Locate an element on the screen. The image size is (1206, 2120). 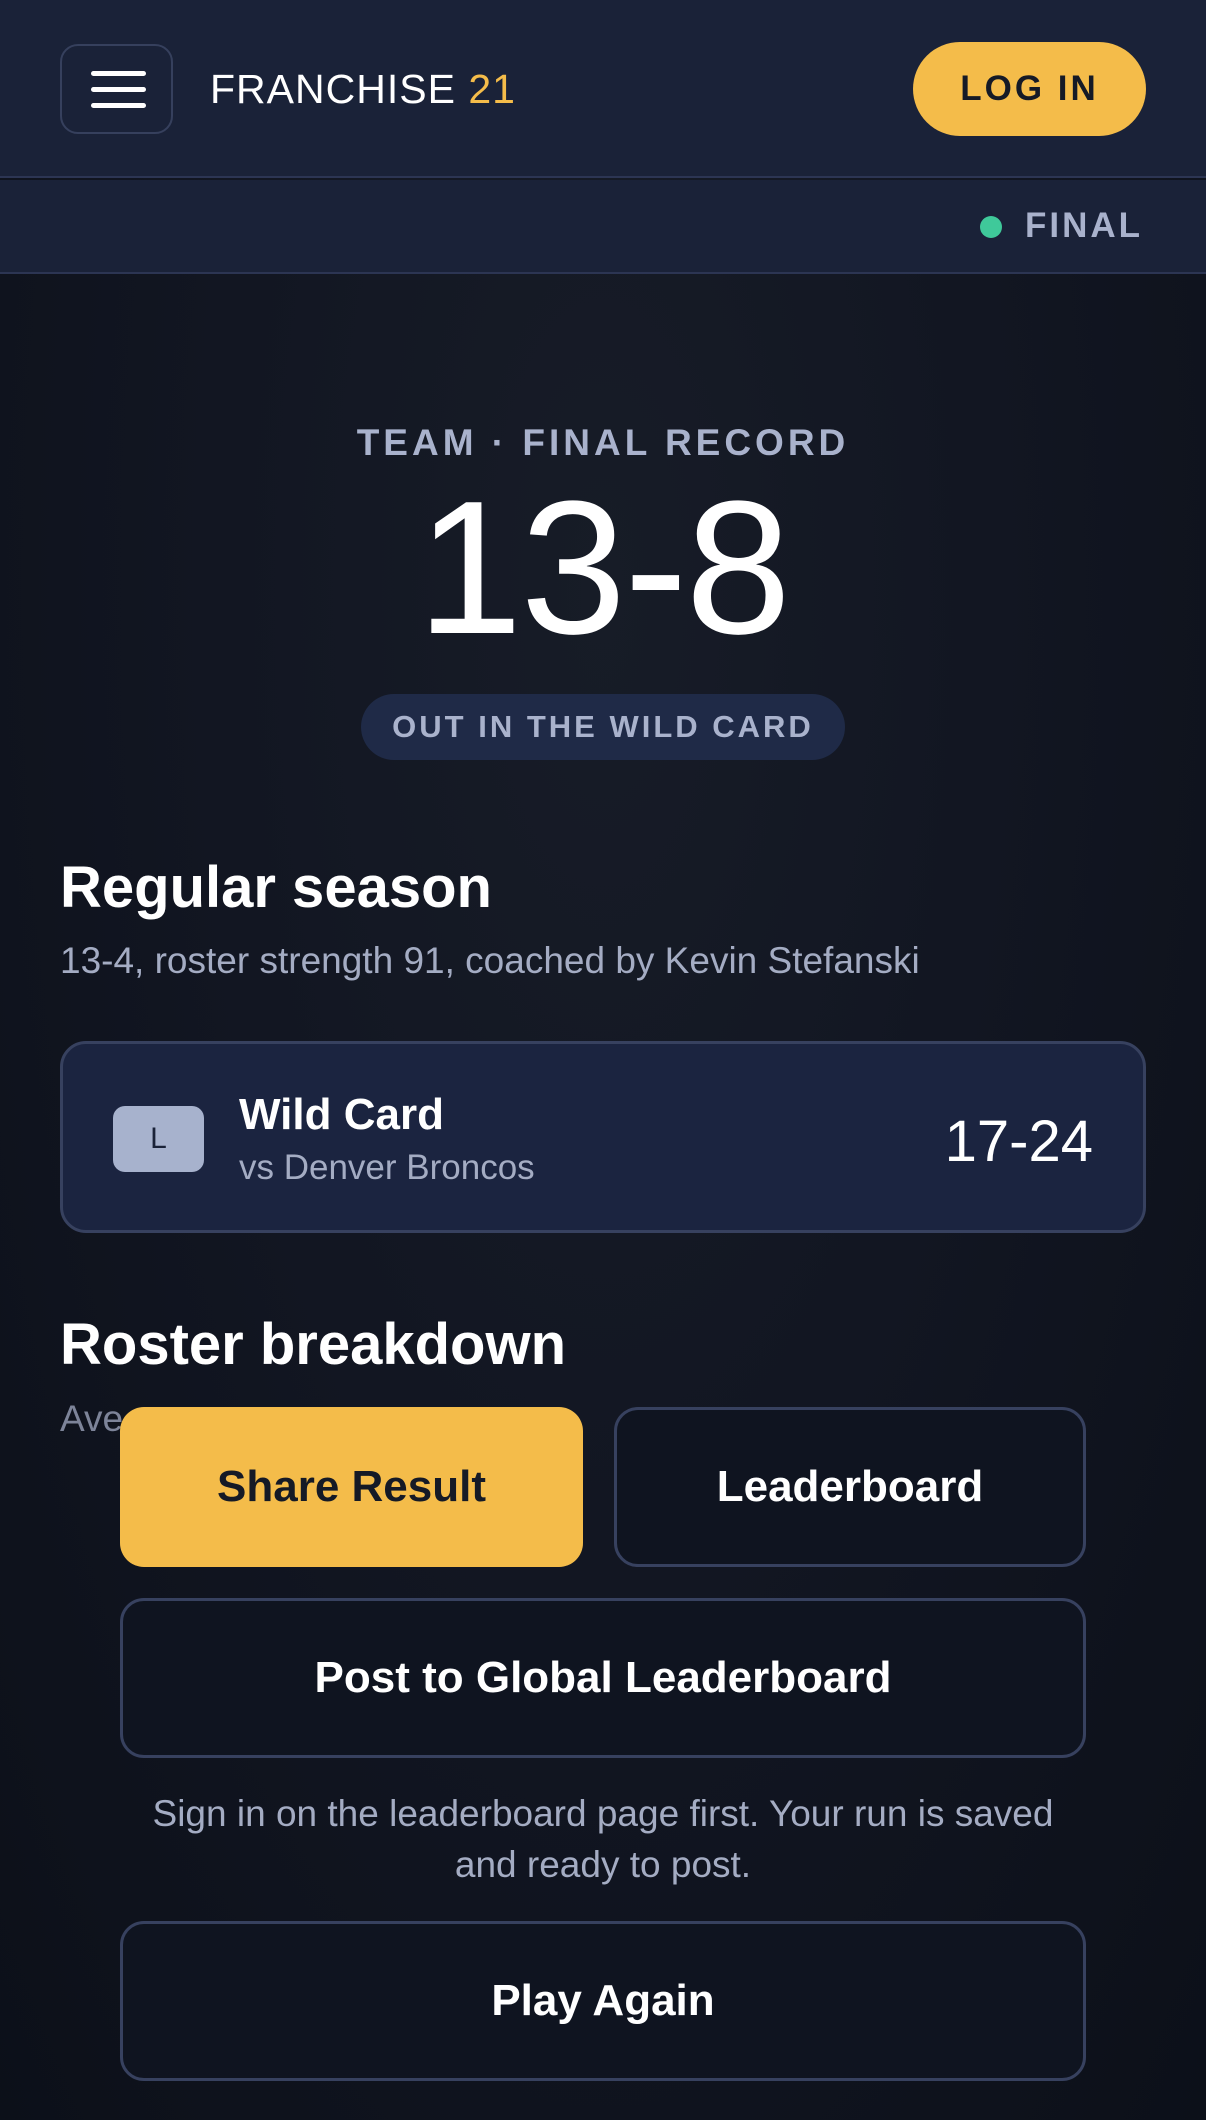
game-result-badge: L is located at coordinates (158, 1139).